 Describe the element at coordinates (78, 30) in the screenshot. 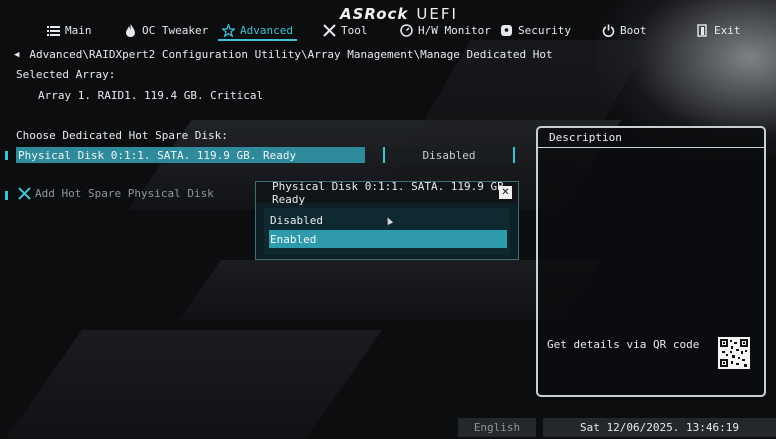

I see `tab-main-label: Main` at that location.